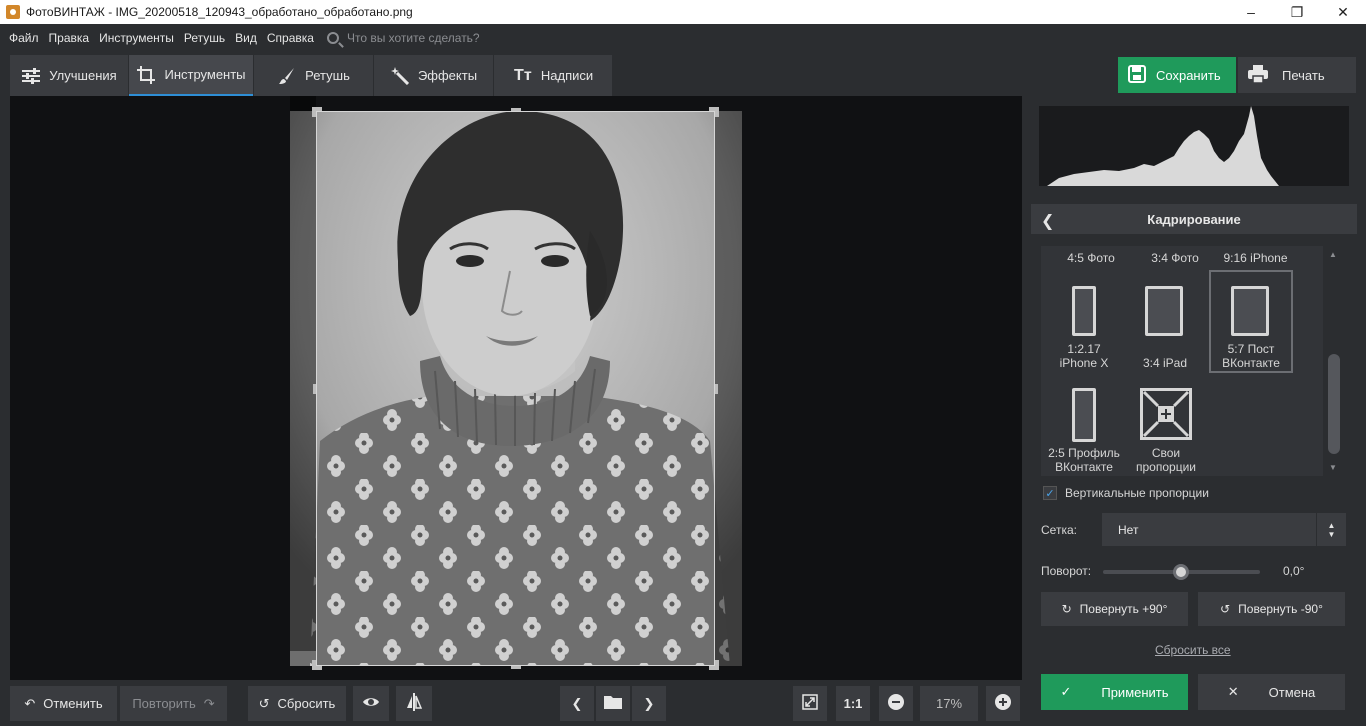 This screenshot has width=1366, height=726. Describe the element at coordinates (314, 665) in the screenshot. I see `crop-handle-bl-v` at that location.